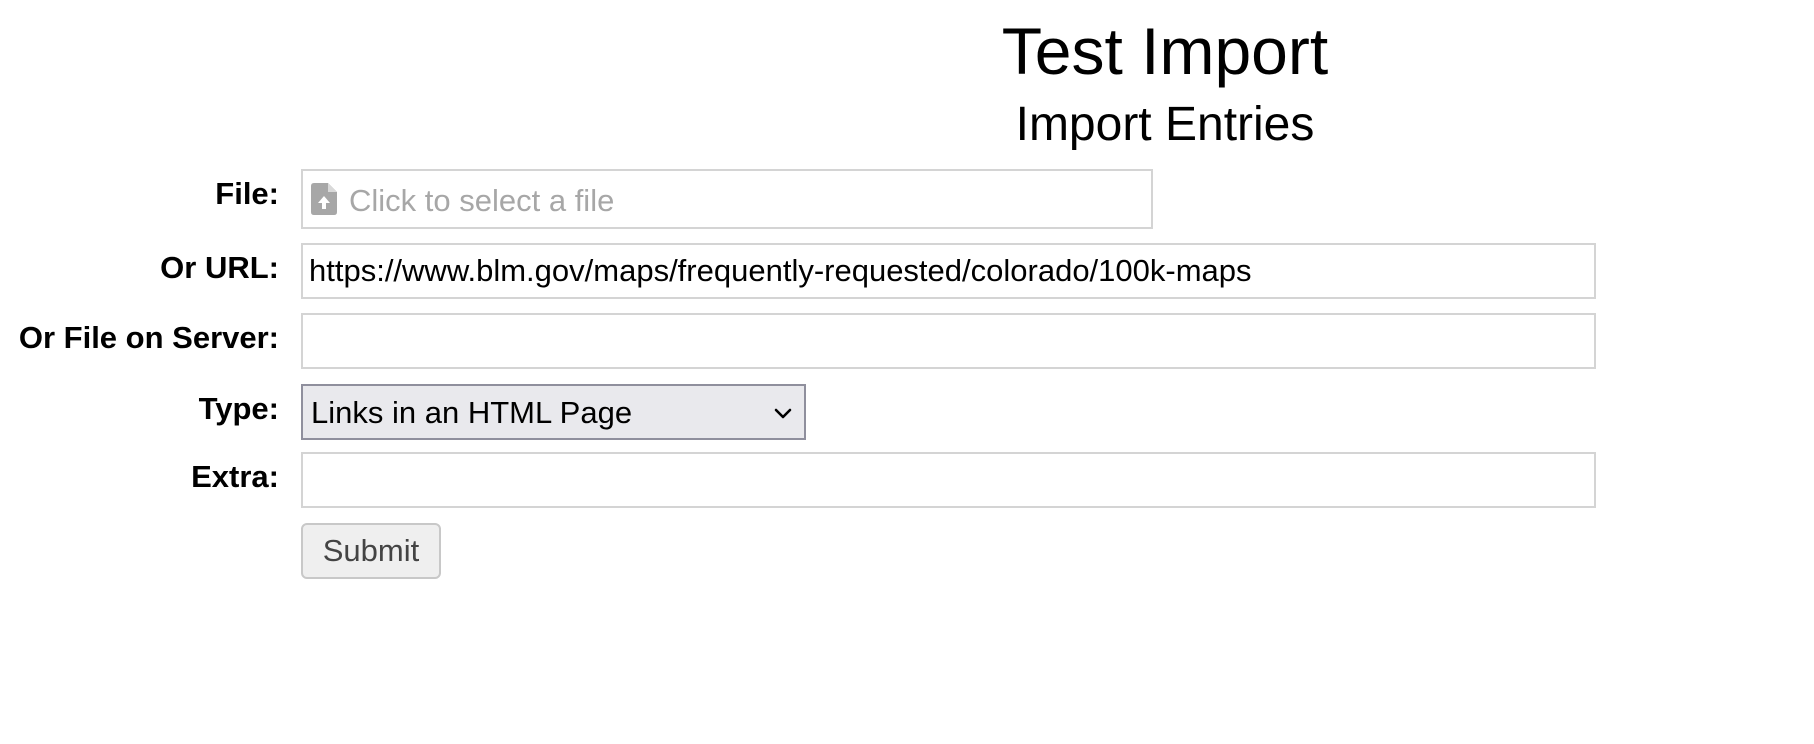 The height and width of the screenshot is (744, 1814). Describe the element at coordinates (727, 199) in the screenshot. I see `file-picker: Click to select a file` at that location.